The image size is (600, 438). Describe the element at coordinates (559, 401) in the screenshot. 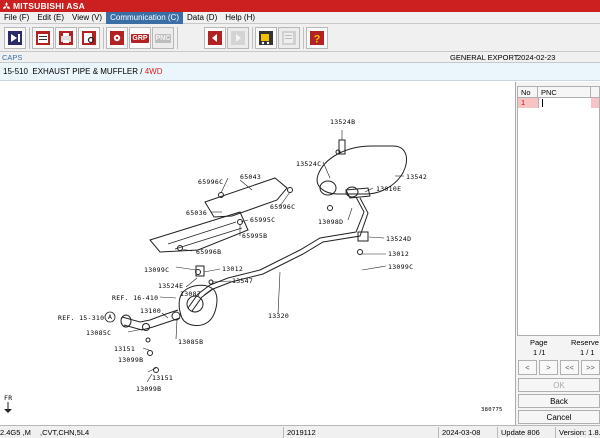

I see `back-button: Back` at that location.